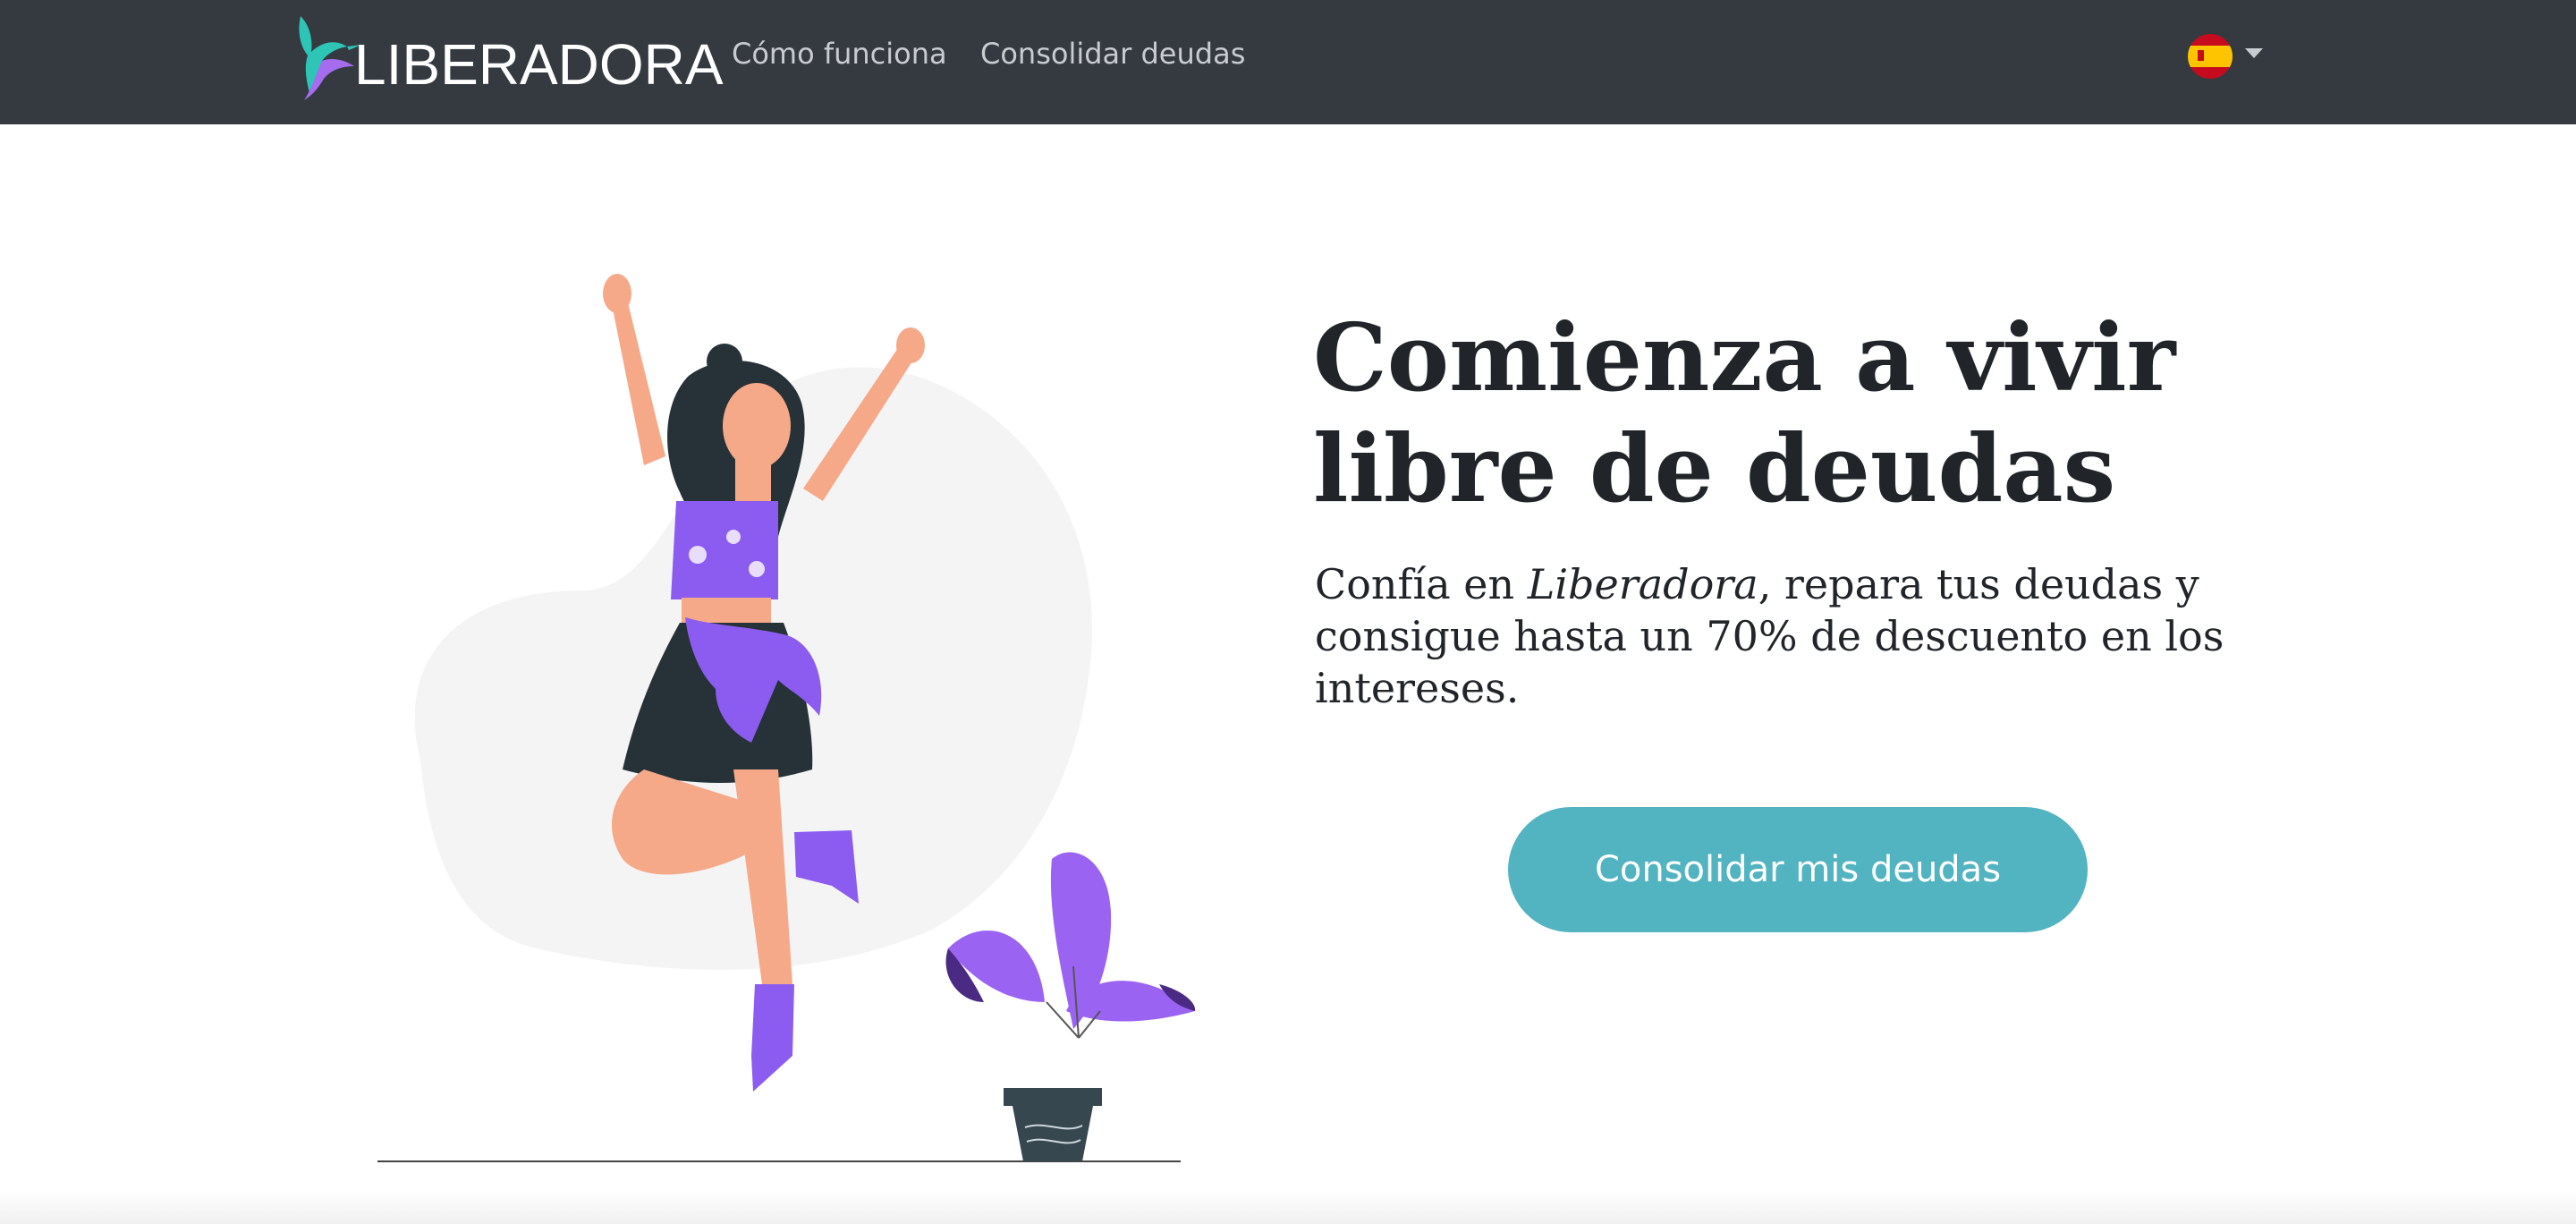 This screenshot has height=1224, width=2576. I want to click on pot-rim, so click(1053, 1097).